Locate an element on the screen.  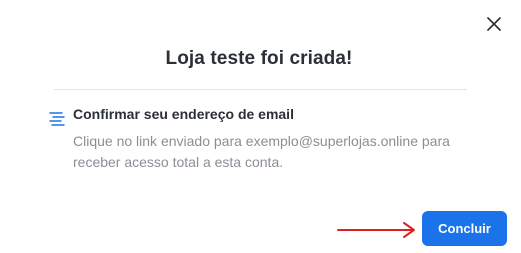
close-button is located at coordinates (494, 24).